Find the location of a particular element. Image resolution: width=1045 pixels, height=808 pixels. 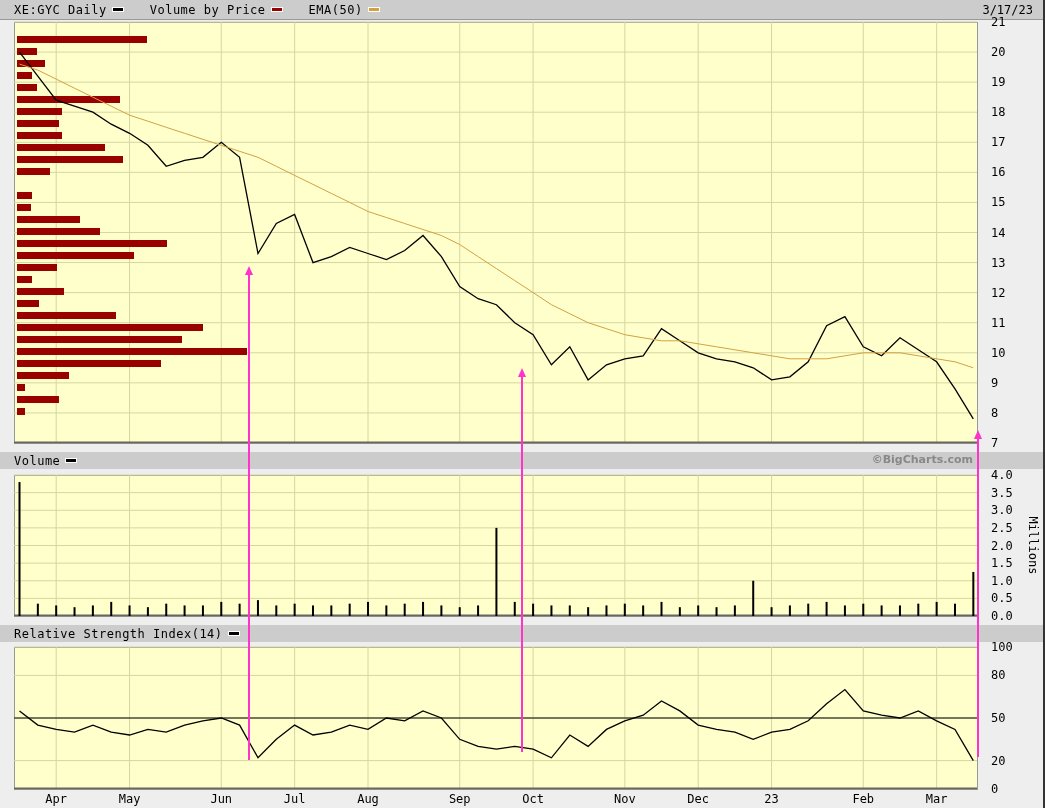

legend-label: Relative Strength Index(14) is located at coordinates (118, 634).